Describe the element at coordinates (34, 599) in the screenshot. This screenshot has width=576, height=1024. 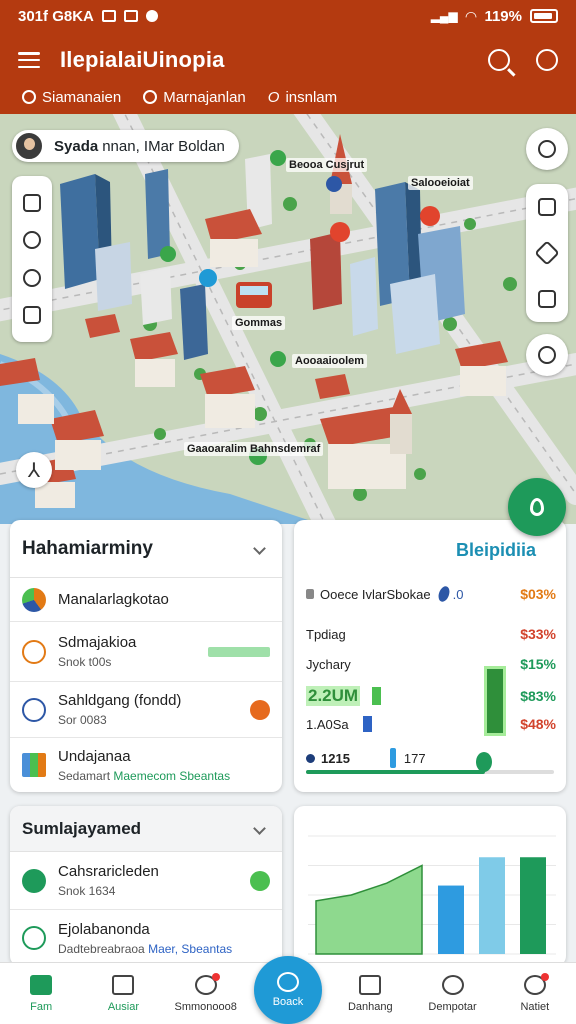
I see `category-icon` at that location.